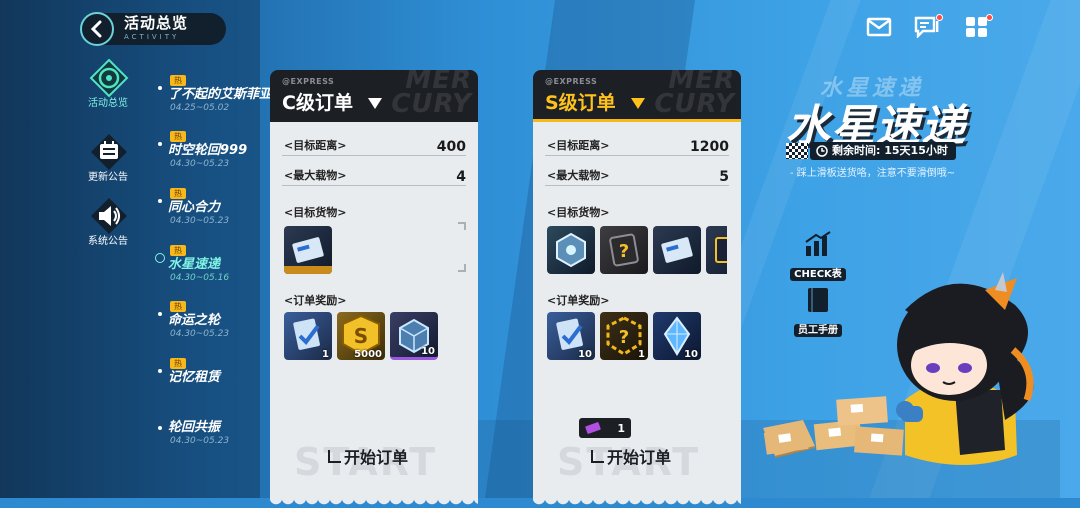  What do you see at coordinates (152, 37) in the screenshot?
I see `page-subtitle: ACTIVITY` at bounding box center [152, 37].